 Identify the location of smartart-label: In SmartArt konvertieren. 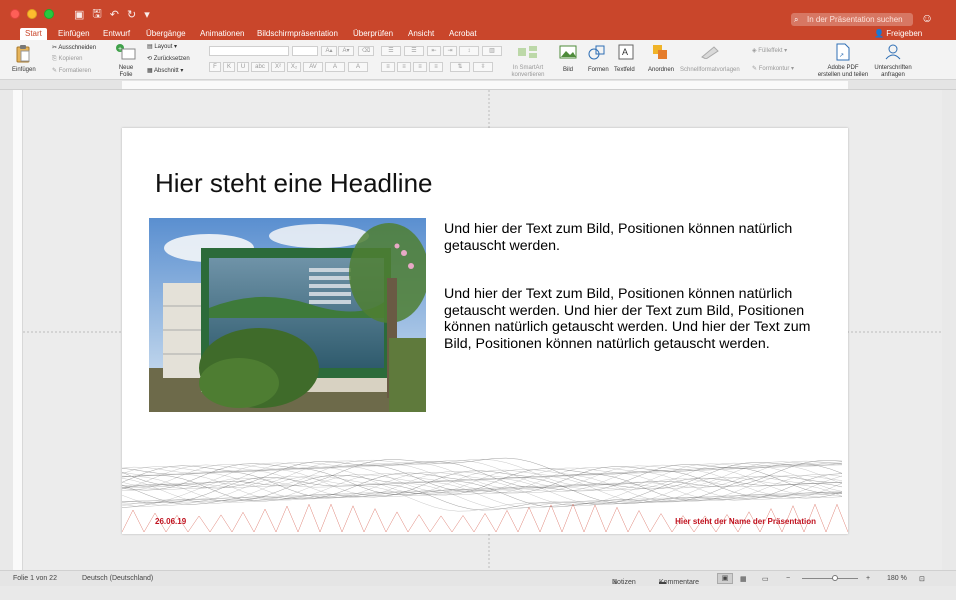
(528, 71).